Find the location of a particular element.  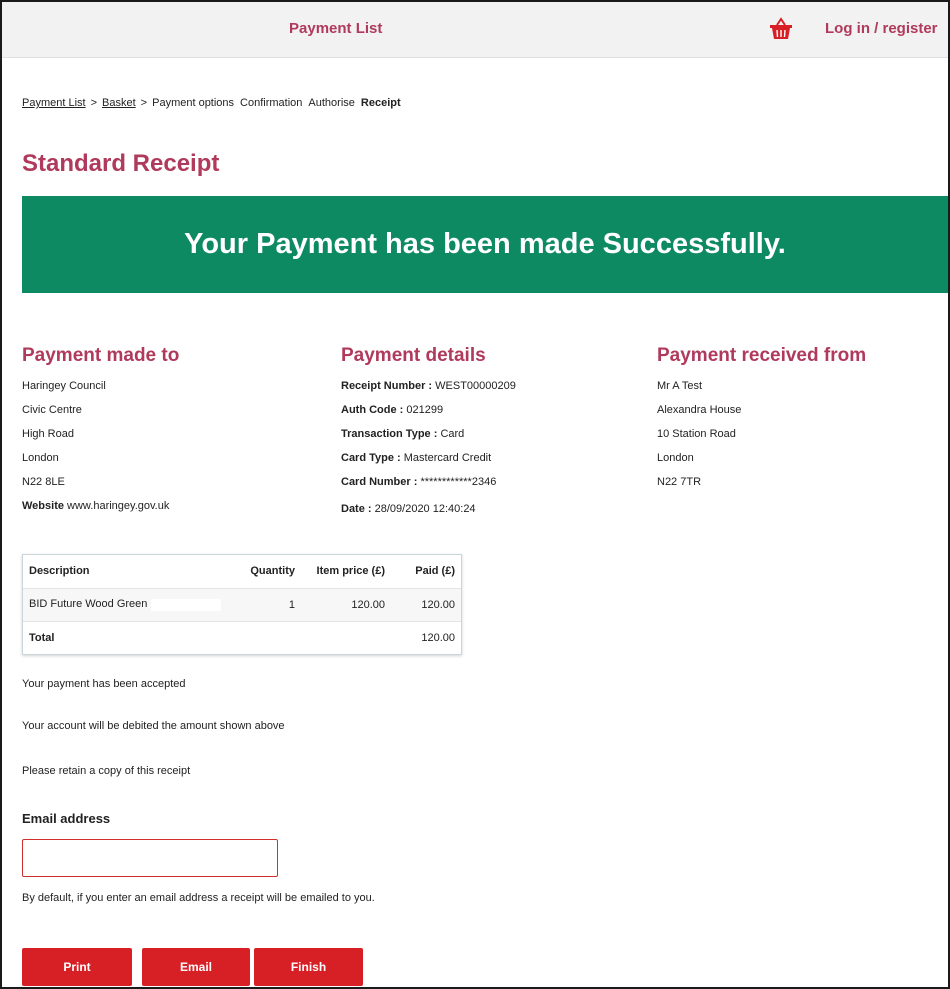

payment-details-heading: Payment details is located at coordinates (413, 355).